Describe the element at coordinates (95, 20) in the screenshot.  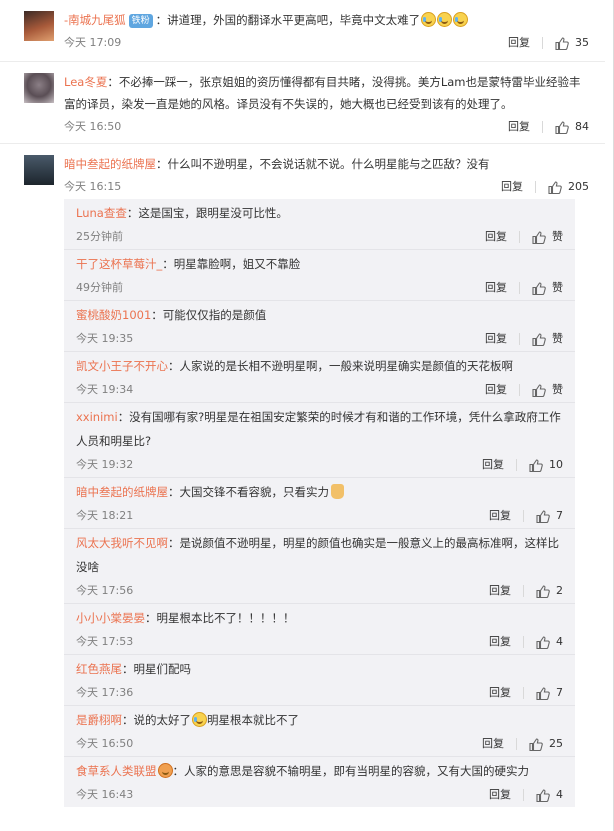
I see `username-link: -南城九尾狐` at that location.